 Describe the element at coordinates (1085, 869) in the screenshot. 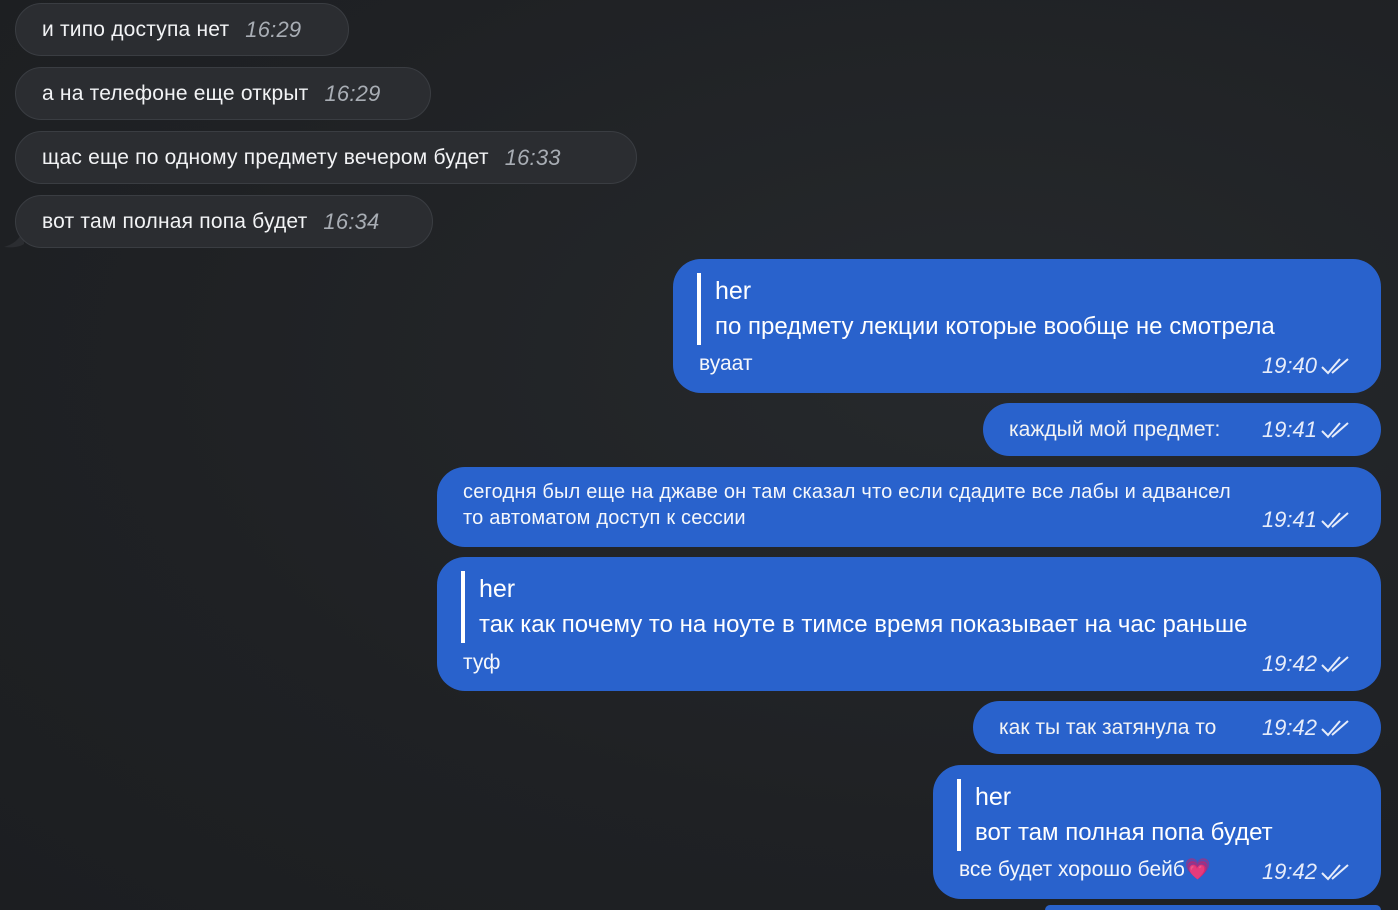

I see `message-text: все будет хорошо бейб💗` at that location.